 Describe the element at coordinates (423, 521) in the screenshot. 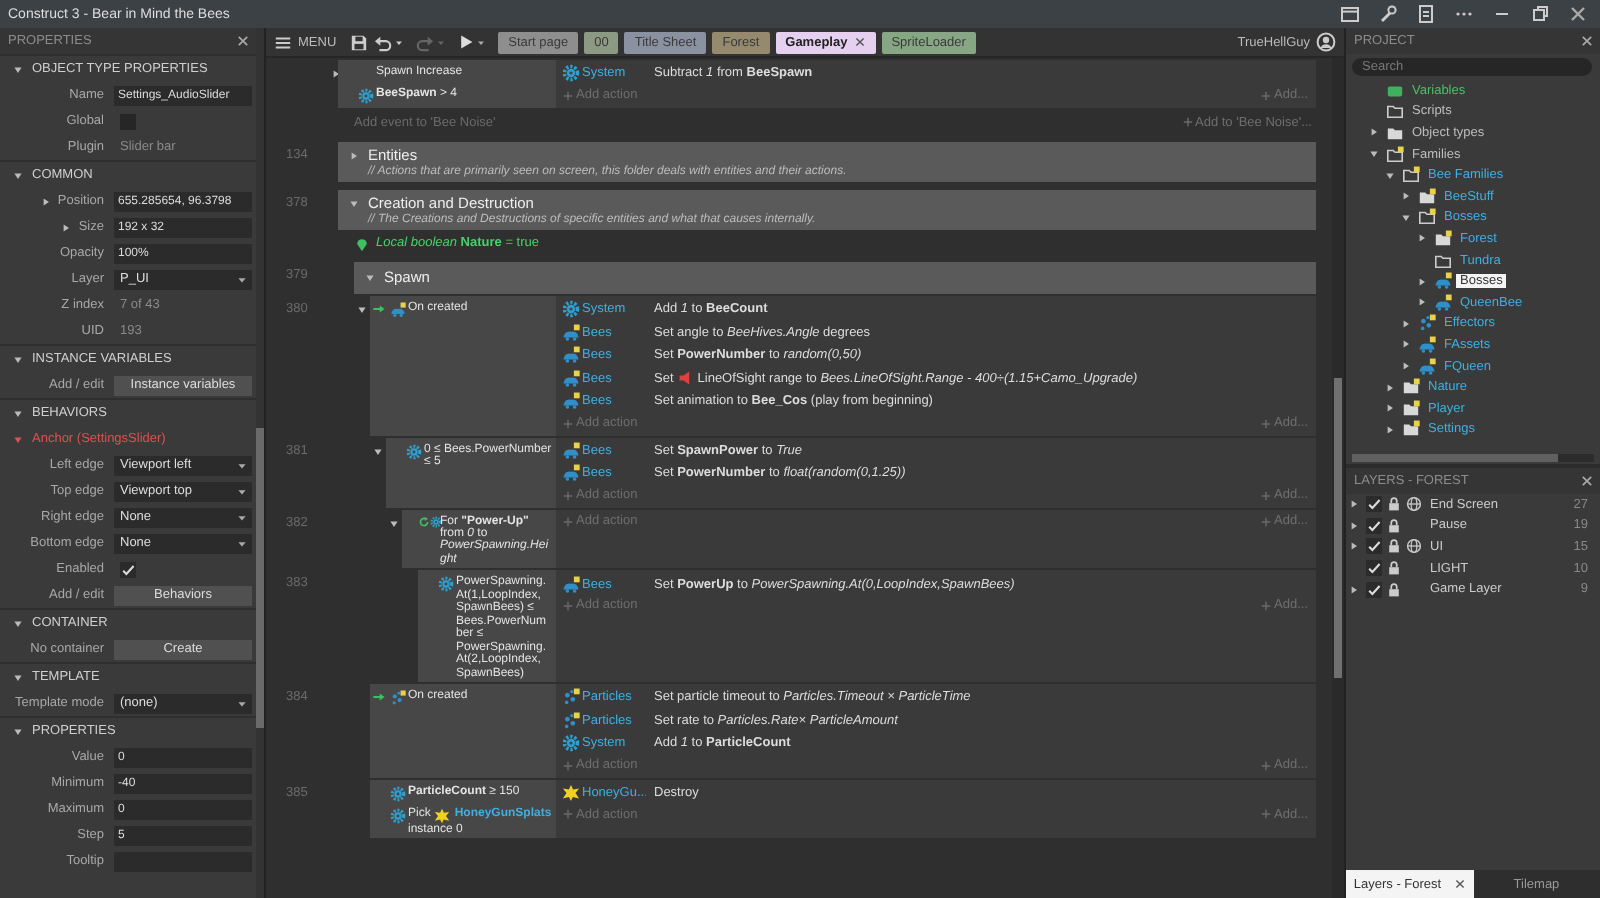

I see `loop-icon` at that location.